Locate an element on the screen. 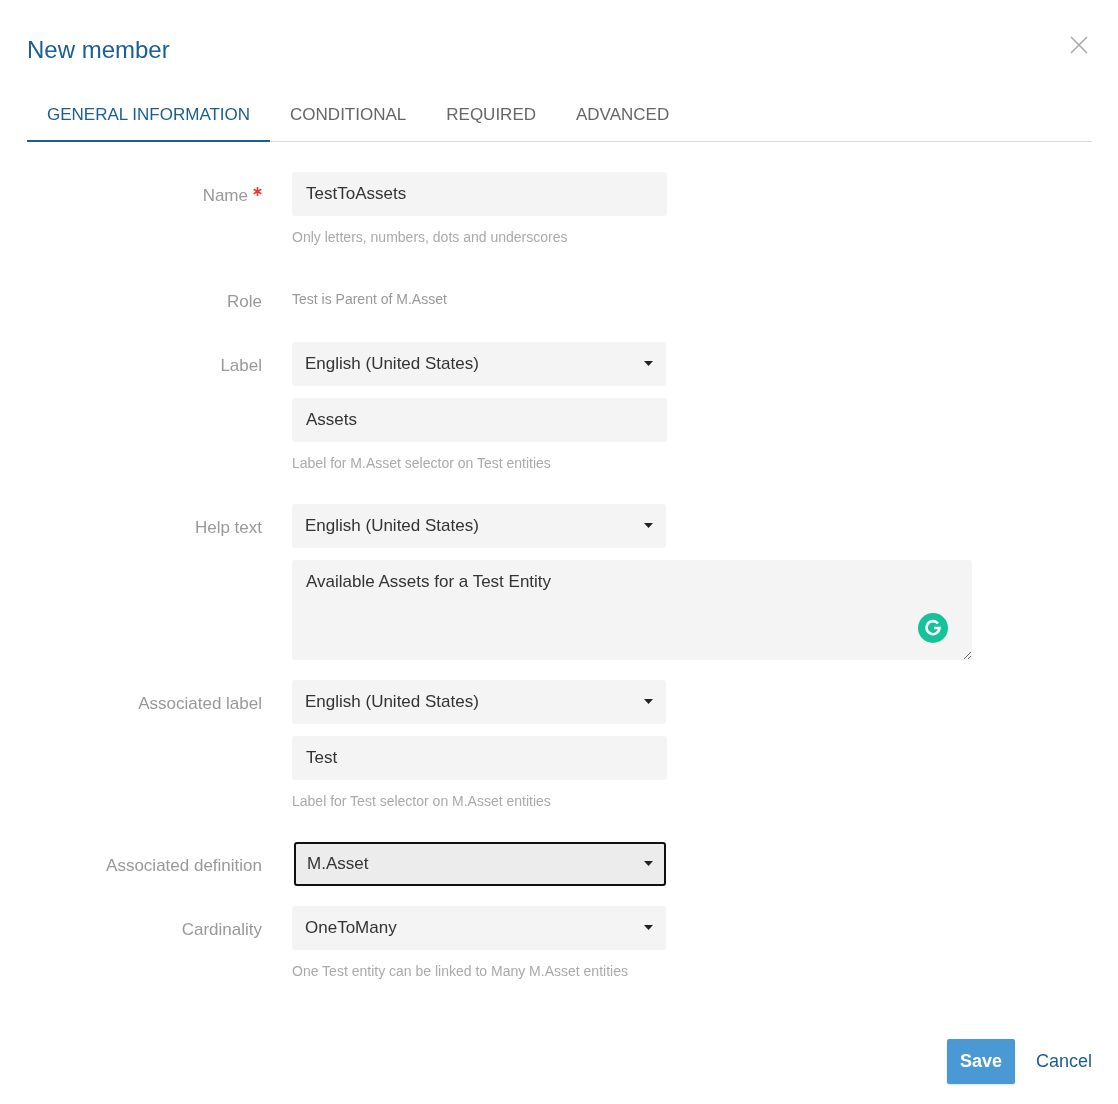 This screenshot has width=1118, height=1104. close-icon is located at coordinates (1079, 45).